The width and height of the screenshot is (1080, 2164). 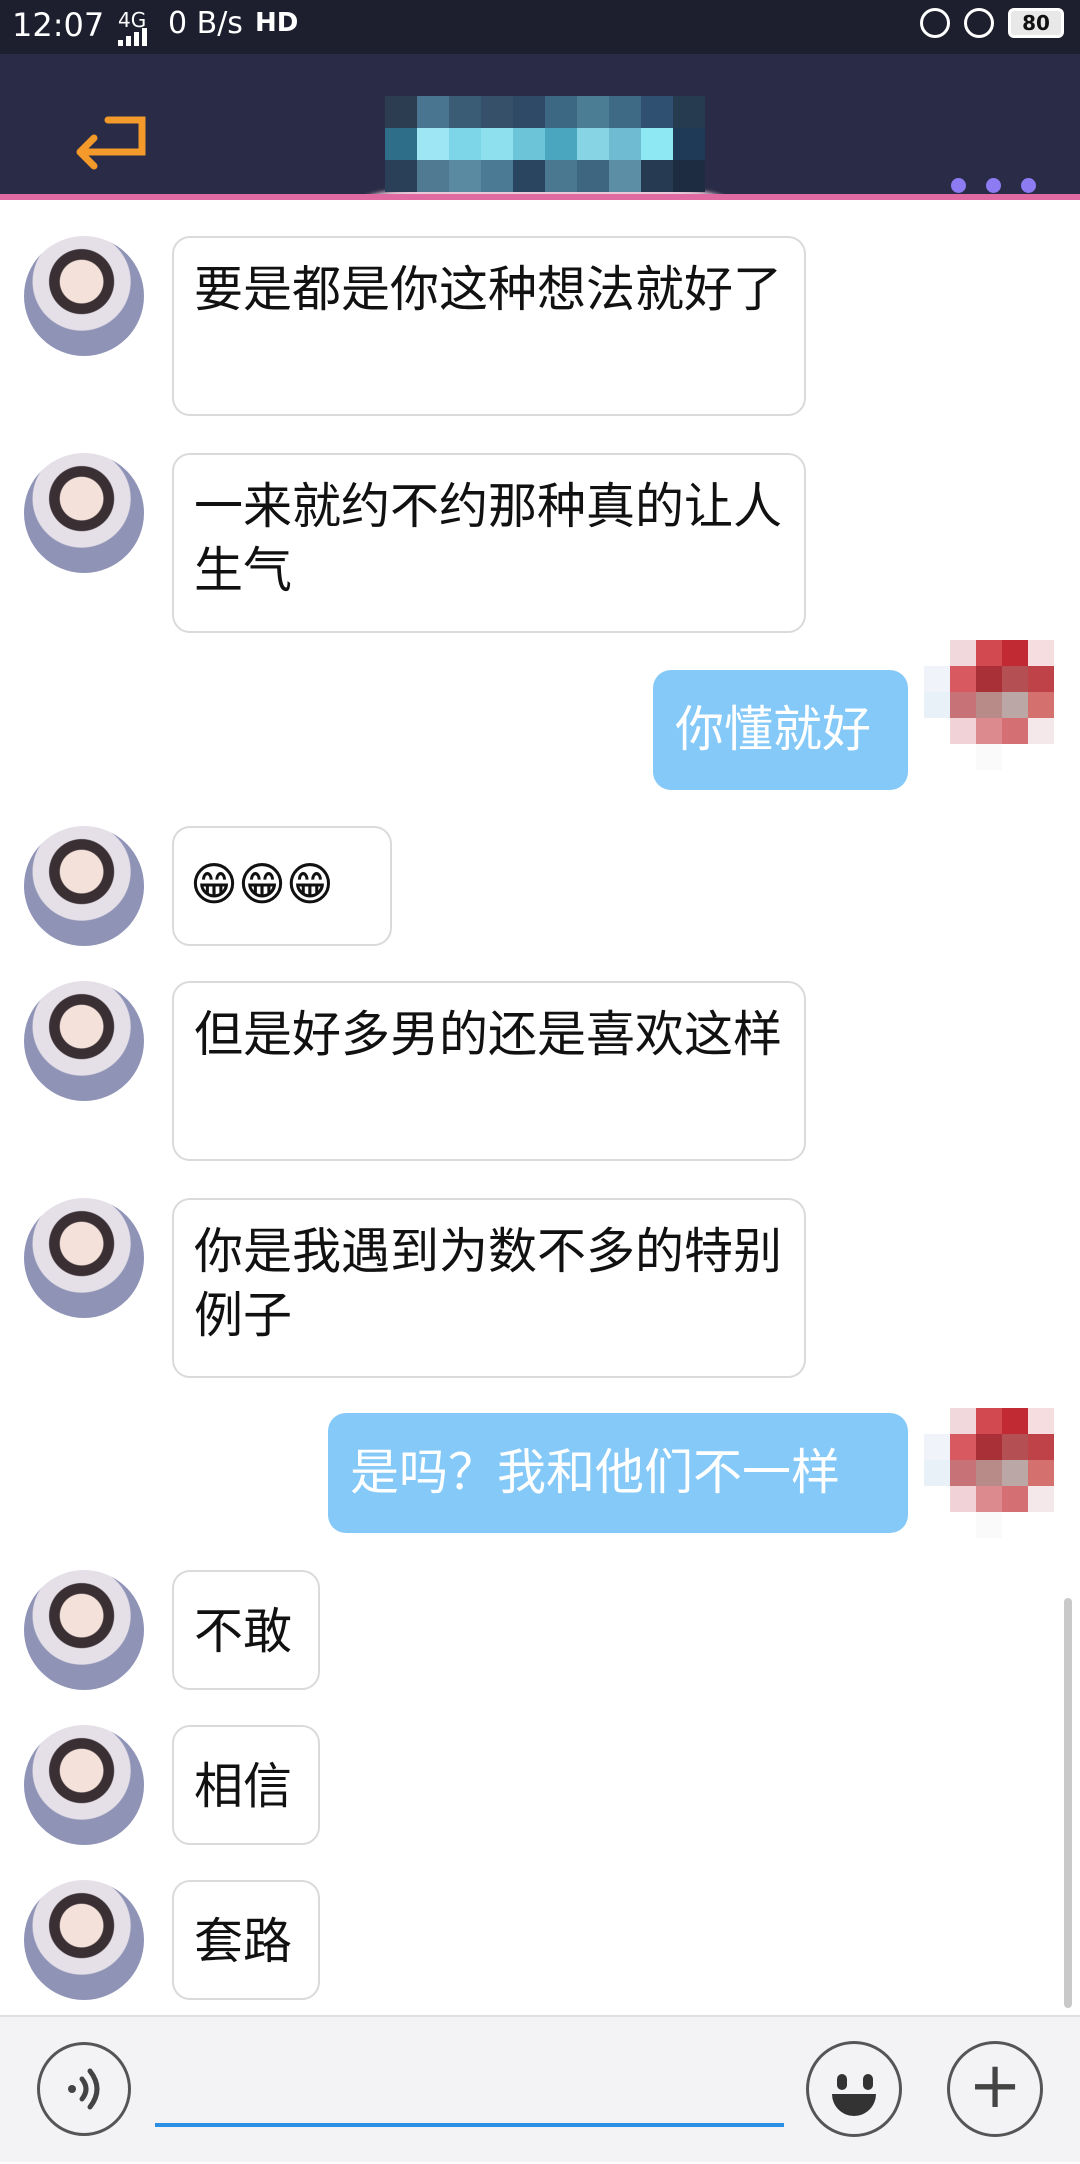 I want to click on message-bubble-left: 😁😁😁, so click(x=282, y=886).